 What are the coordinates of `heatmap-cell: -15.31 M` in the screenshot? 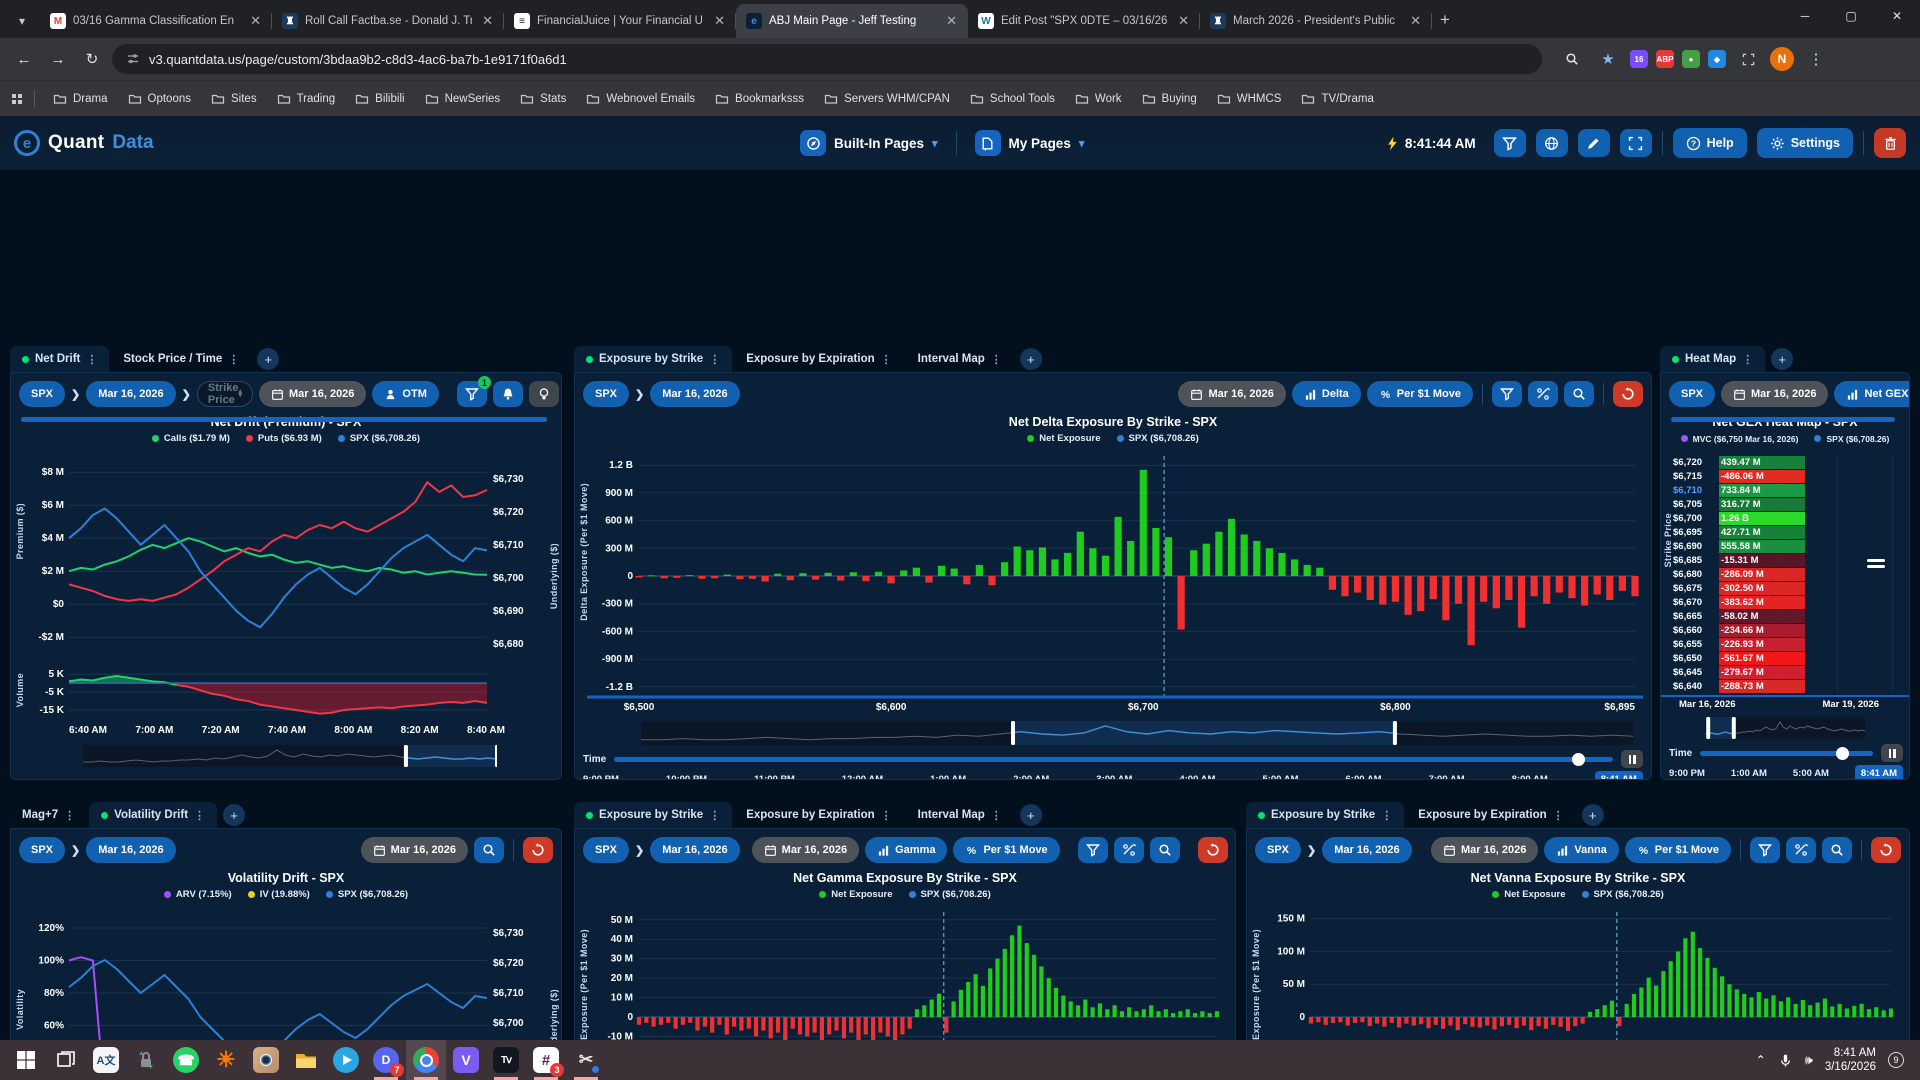 It's located at (1762, 560).